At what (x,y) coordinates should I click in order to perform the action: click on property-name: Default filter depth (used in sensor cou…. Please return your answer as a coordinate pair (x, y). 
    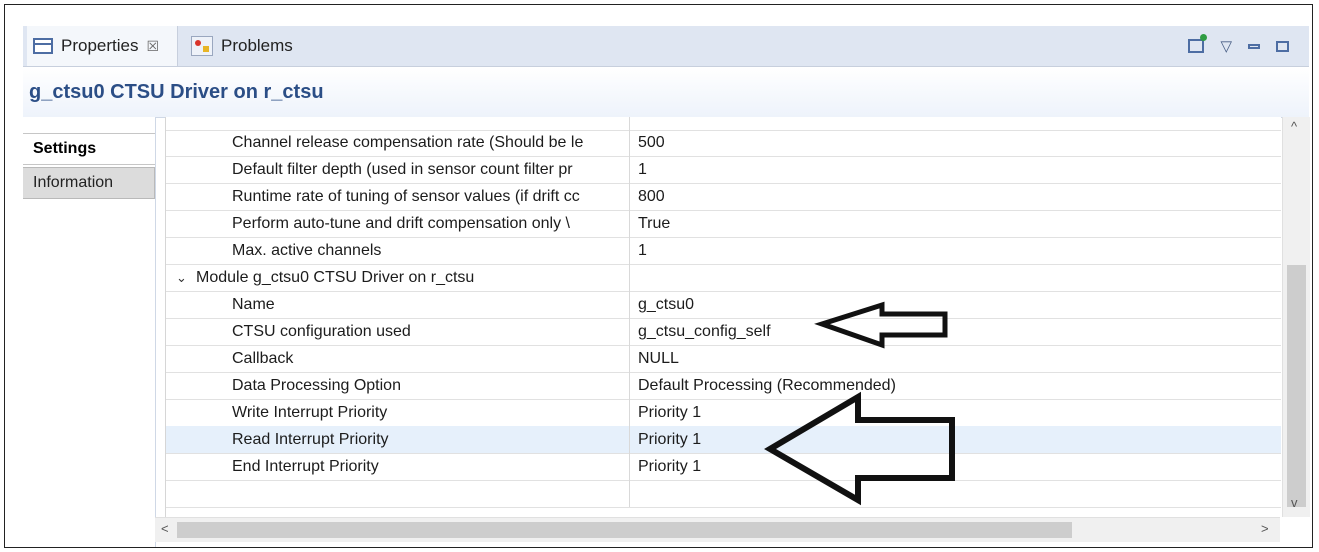
    Looking at the image, I should click on (398, 169).